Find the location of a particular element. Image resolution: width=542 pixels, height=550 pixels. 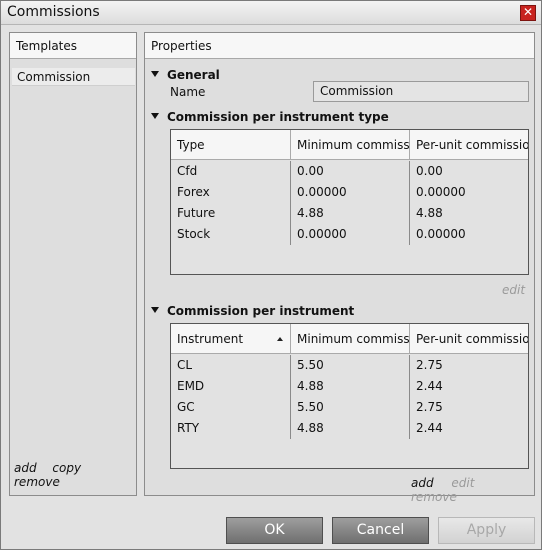

table-row: RTY 4.88 2.44 is located at coordinates (349, 428).